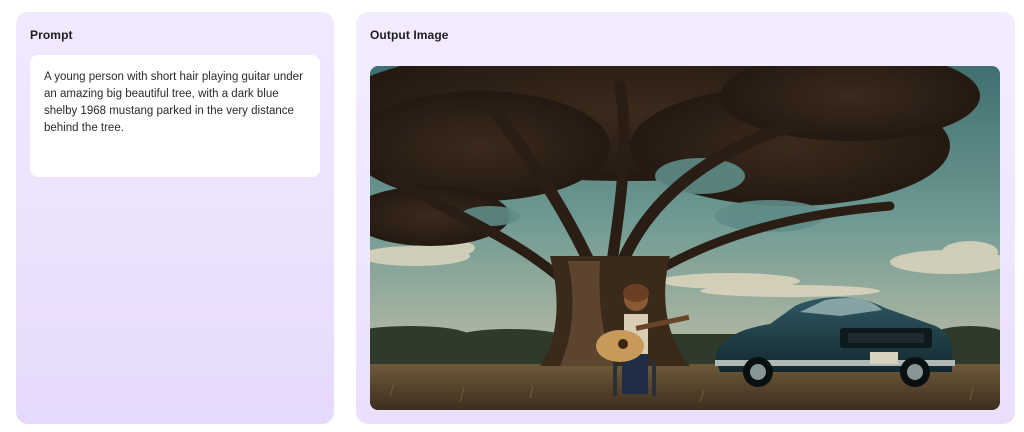 The width and height of the screenshot is (1024, 432). I want to click on prompt-panel-title: Prompt, so click(51, 35).